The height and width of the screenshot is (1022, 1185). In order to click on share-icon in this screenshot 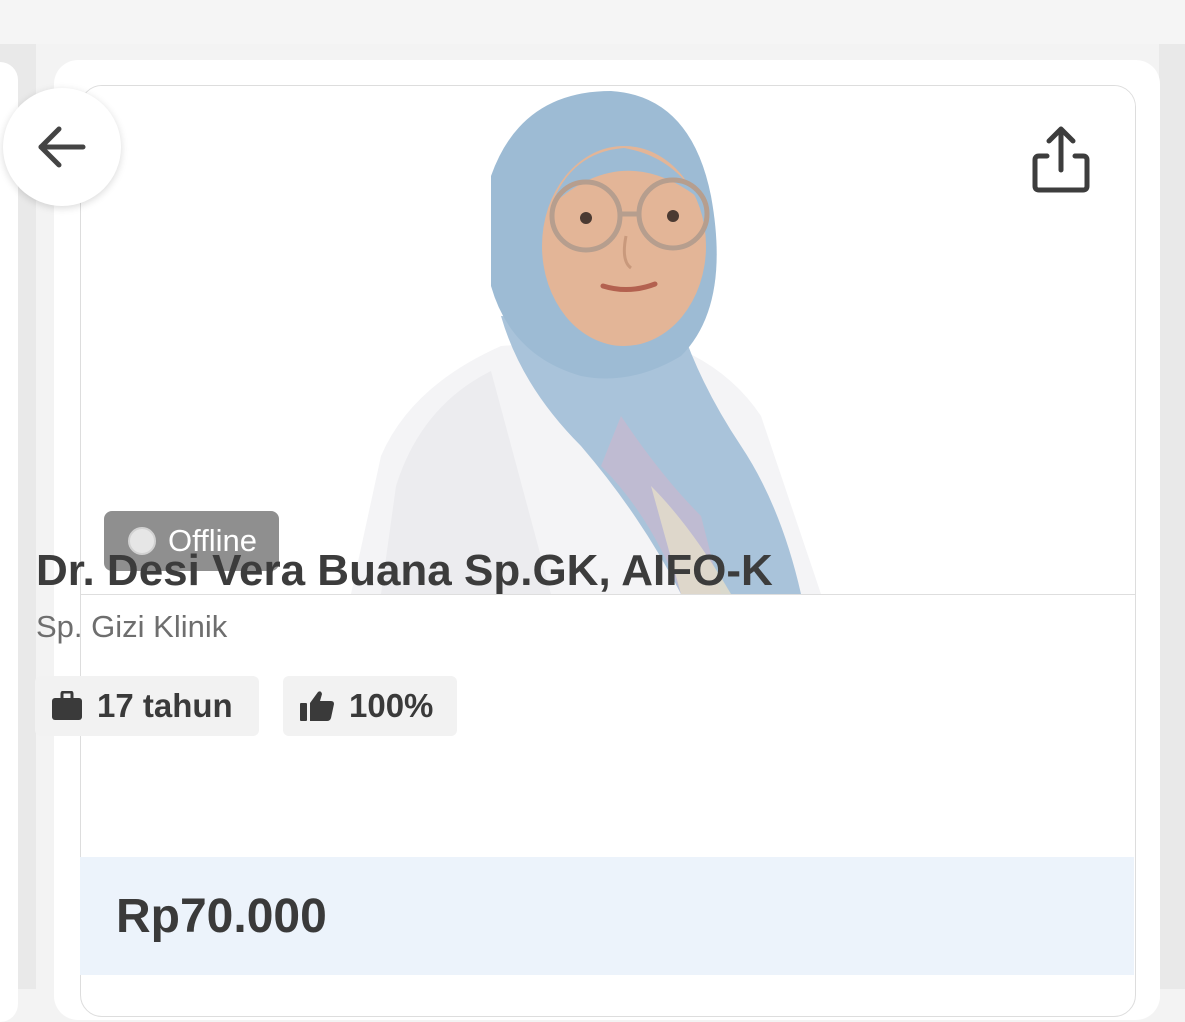, I will do `click(1061, 159)`.